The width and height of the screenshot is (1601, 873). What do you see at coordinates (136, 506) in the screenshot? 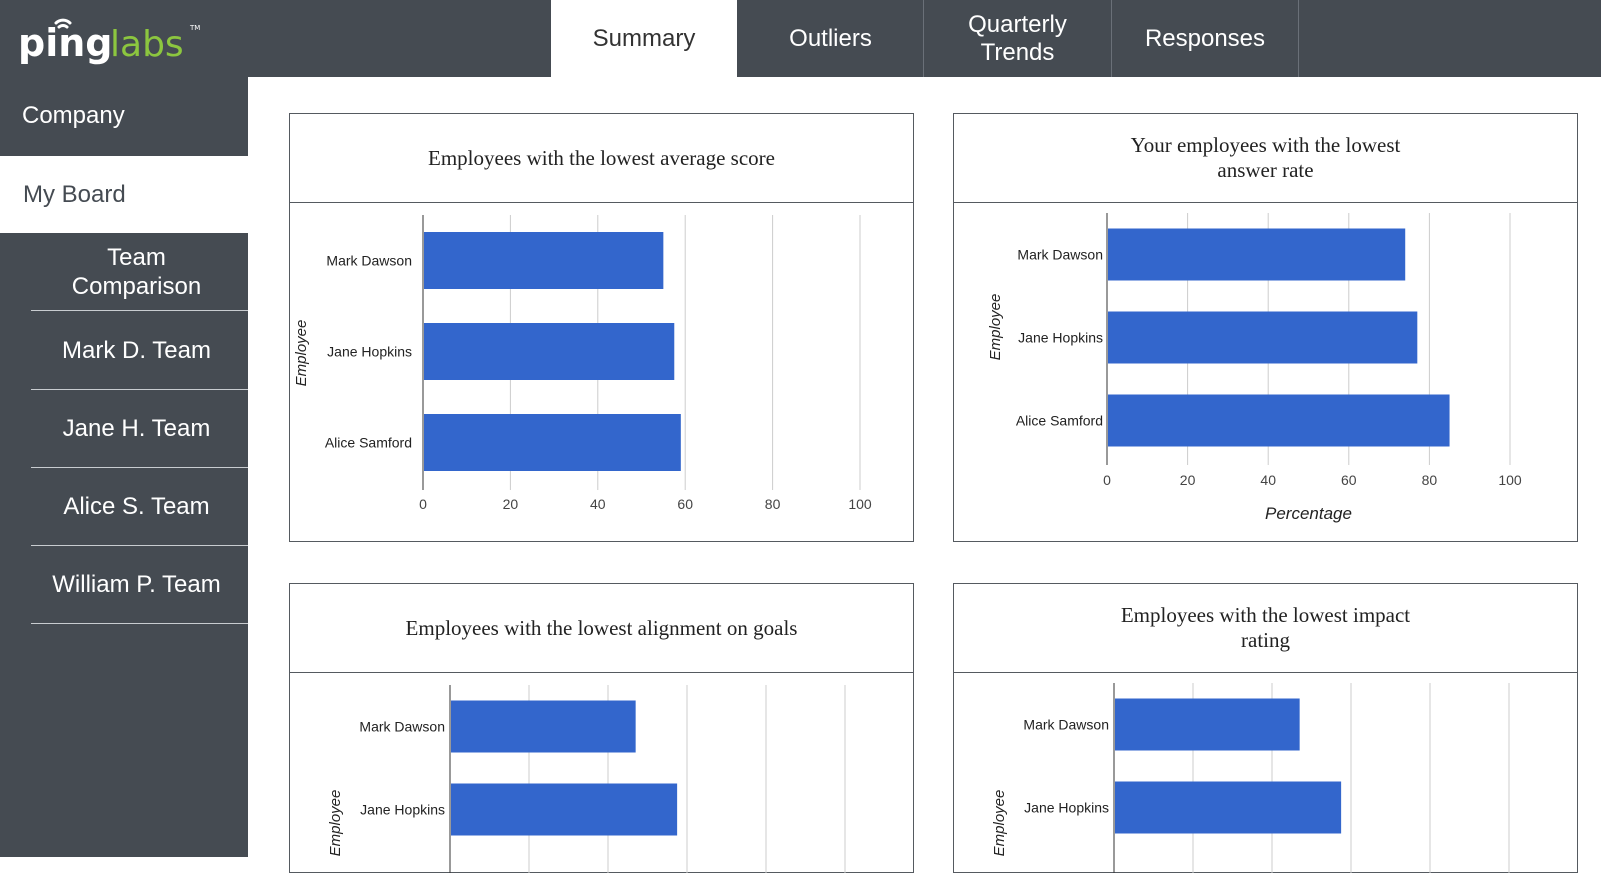
I see `sidebar-item-alice-s-team-label: Alice S. Team` at bounding box center [136, 506].